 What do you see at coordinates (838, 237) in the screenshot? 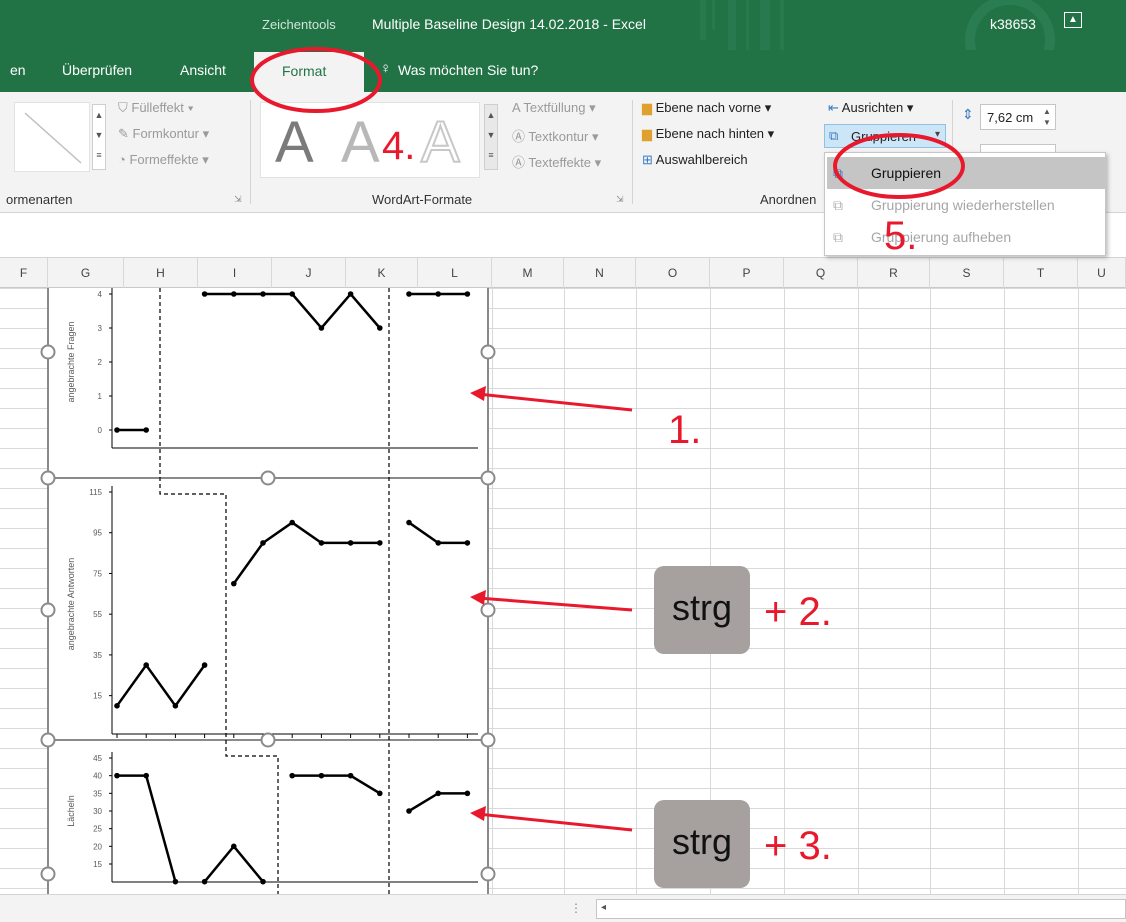
I see `ungroup-icon: ⧉` at bounding box center [838, 237].